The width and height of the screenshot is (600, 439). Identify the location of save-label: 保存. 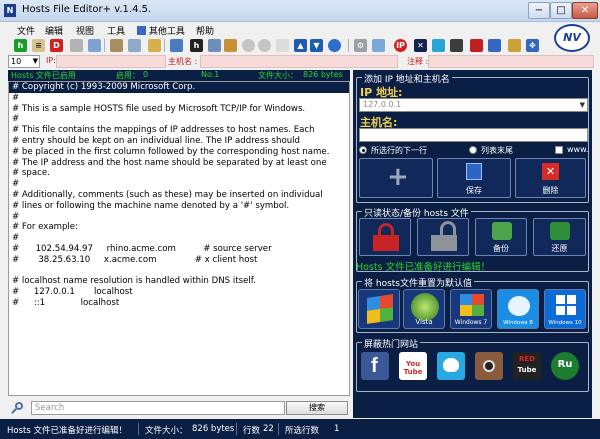
(474, 190).